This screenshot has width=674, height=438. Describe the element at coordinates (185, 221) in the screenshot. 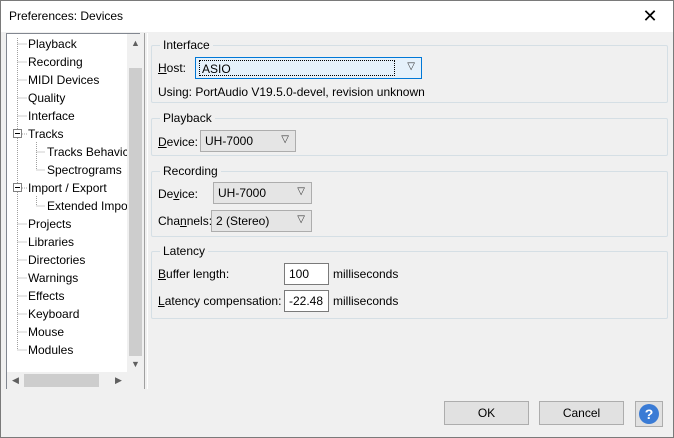

I see `channels-label: Channels:` at that location.